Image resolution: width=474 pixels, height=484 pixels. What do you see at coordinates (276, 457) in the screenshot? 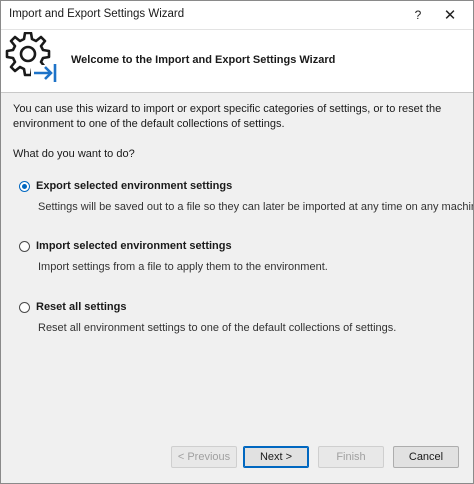
I see `next-button: Next >` at bounding box center [276, 457].